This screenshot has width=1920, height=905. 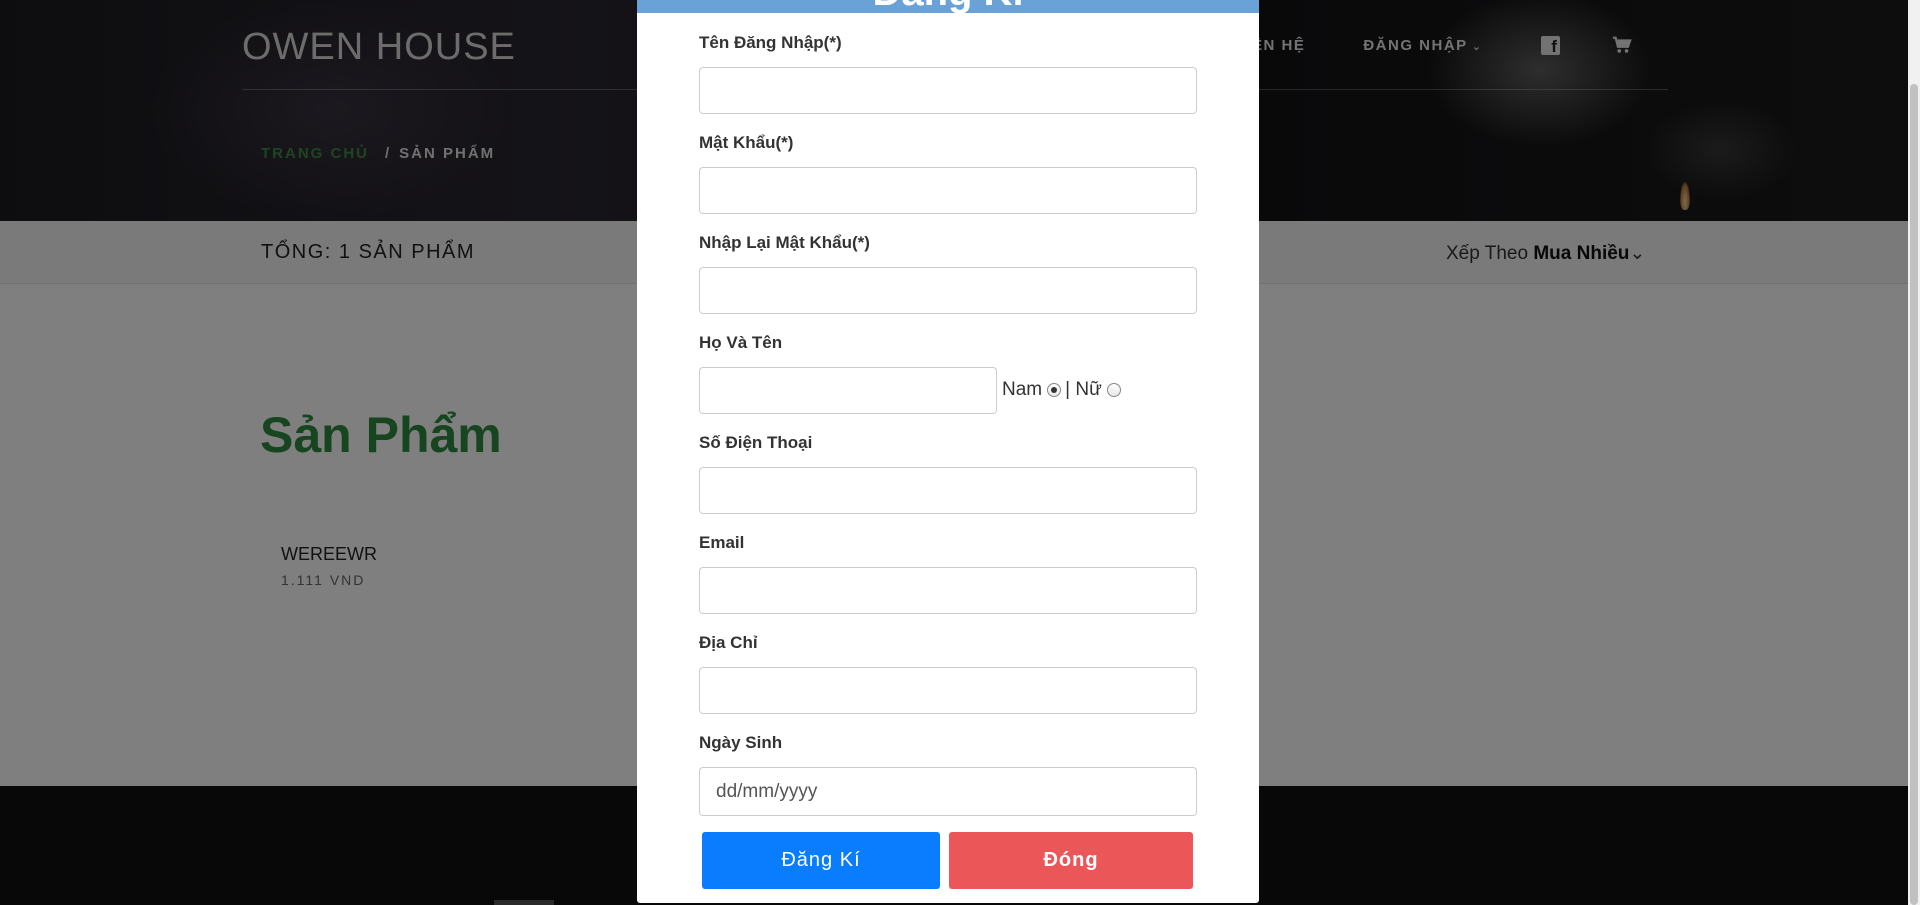 What do you see at coordinates (848, 390) in the screenshot?
I see `fullname-input` at bounding box center [848, 390].